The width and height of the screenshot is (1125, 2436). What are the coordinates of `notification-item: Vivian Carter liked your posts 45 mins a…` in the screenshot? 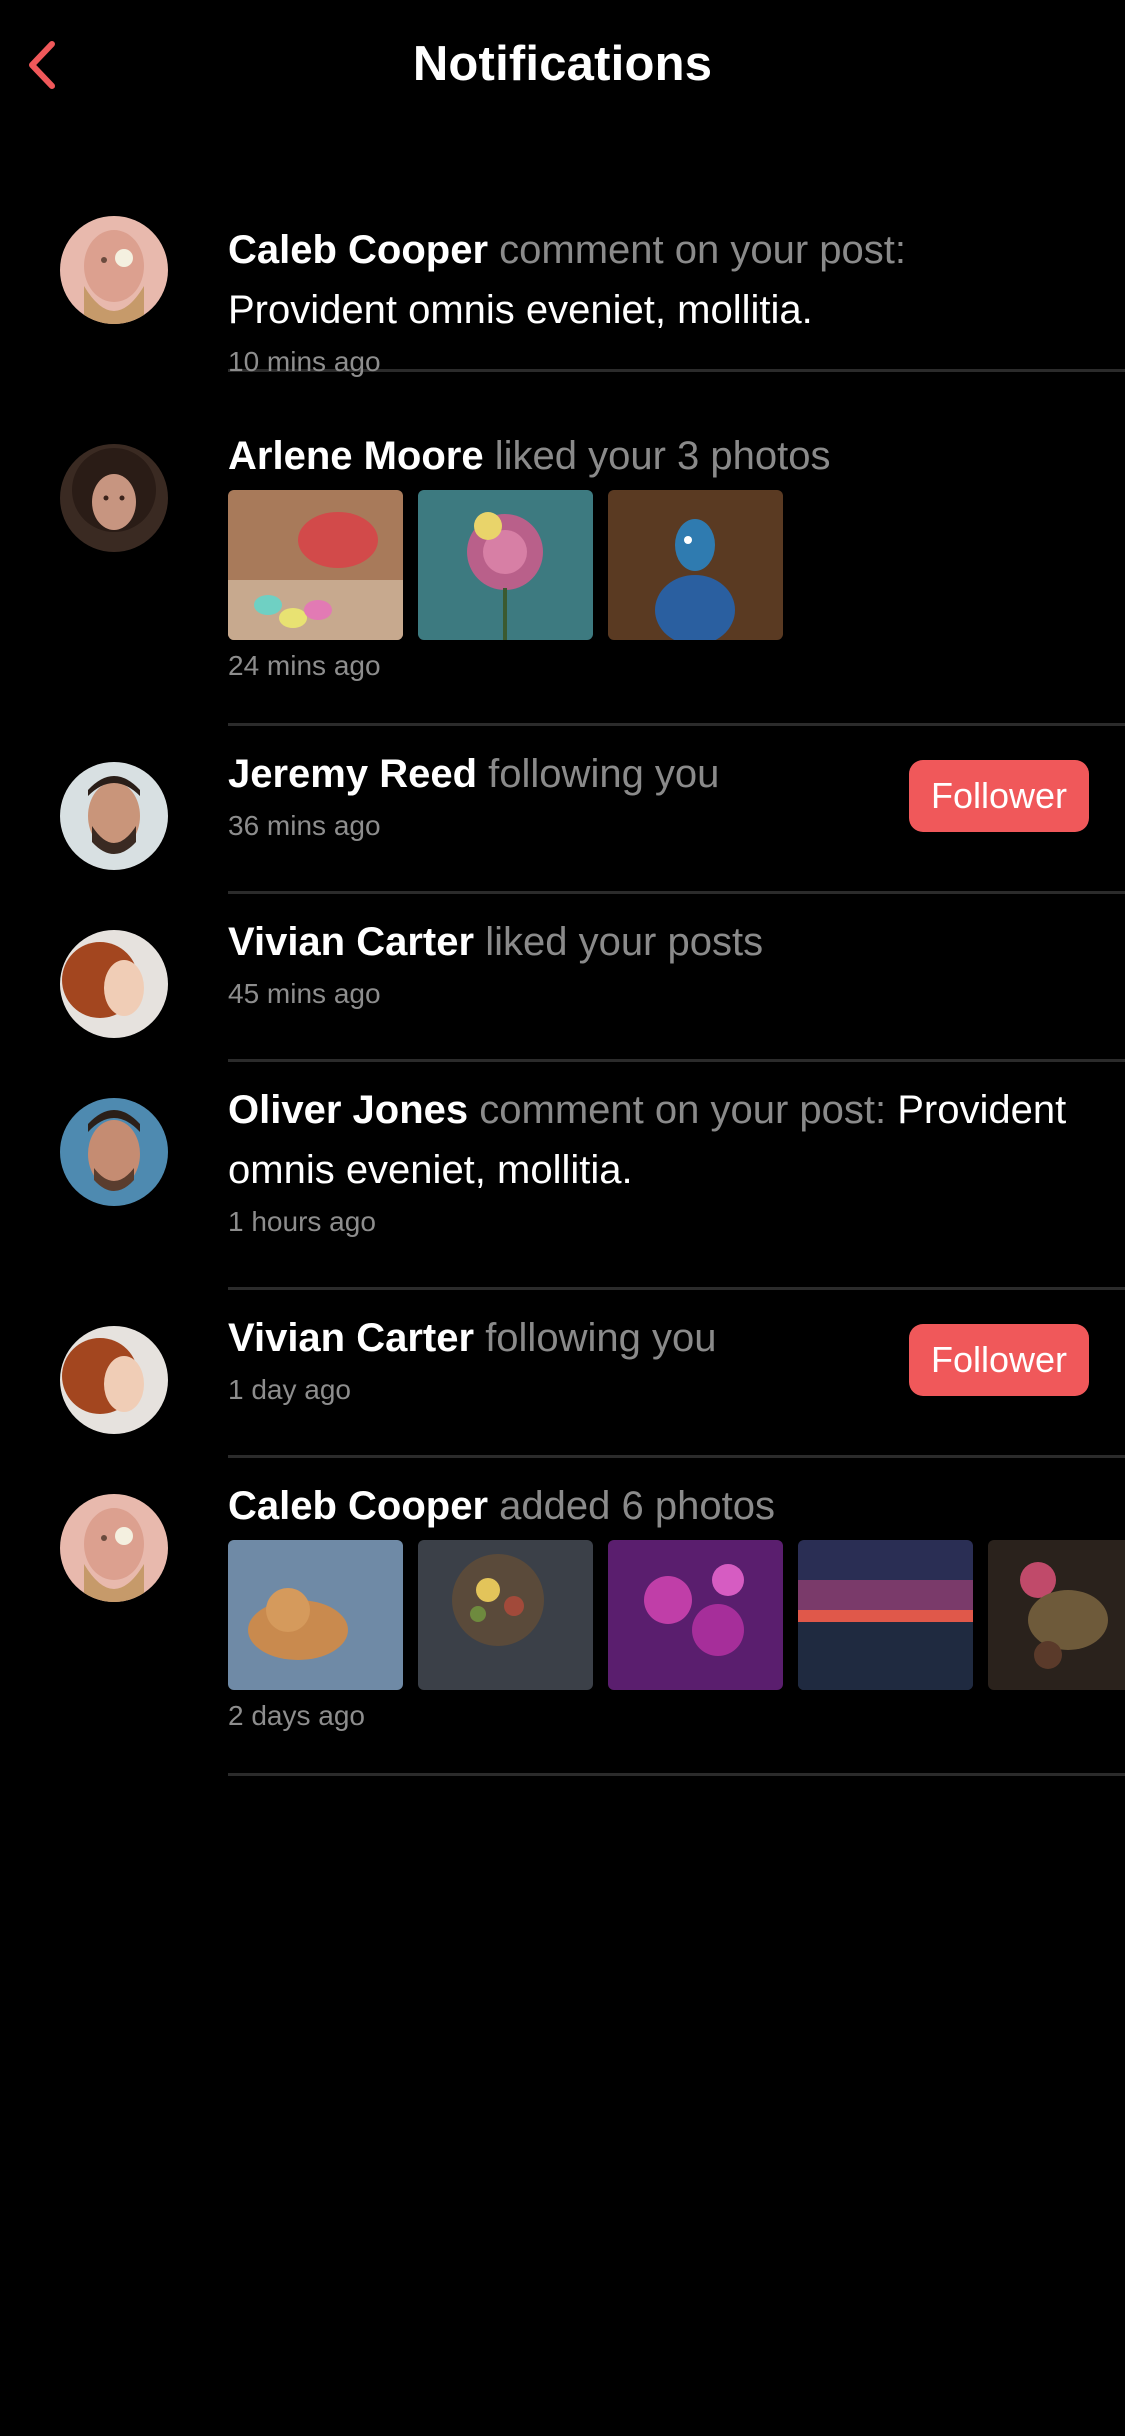 It's located at (562, 978).